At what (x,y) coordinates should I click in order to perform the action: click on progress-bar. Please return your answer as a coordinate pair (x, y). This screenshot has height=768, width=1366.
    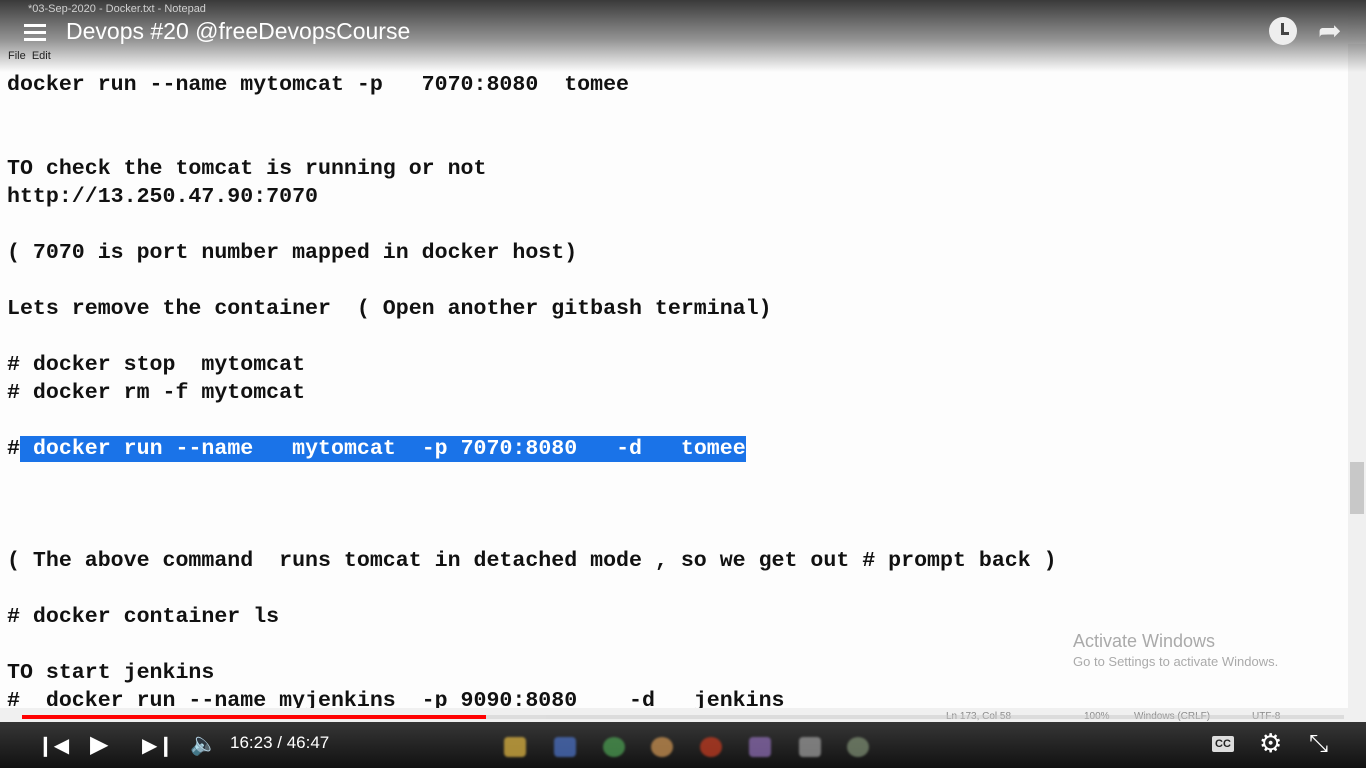
    Looking at the image, I should click on (683, 717).